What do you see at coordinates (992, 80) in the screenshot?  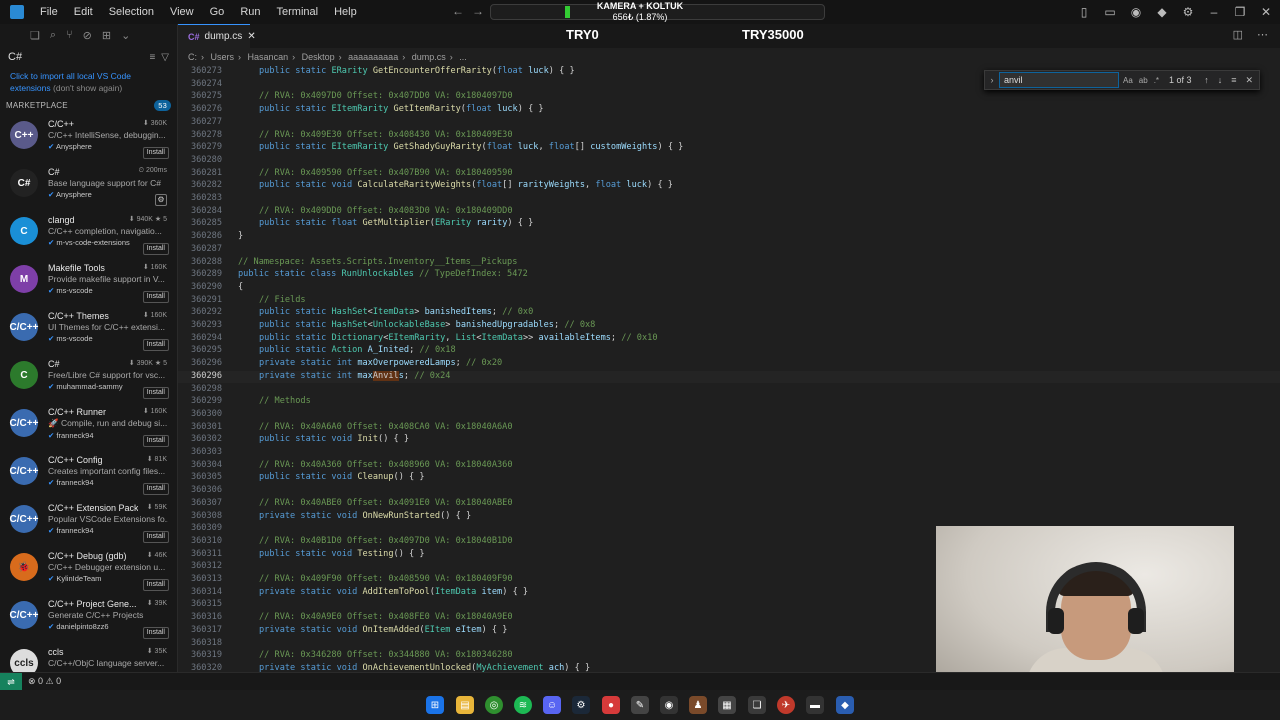 I see `toggle-replace-icon: ›` at bounding box center [992, 80].